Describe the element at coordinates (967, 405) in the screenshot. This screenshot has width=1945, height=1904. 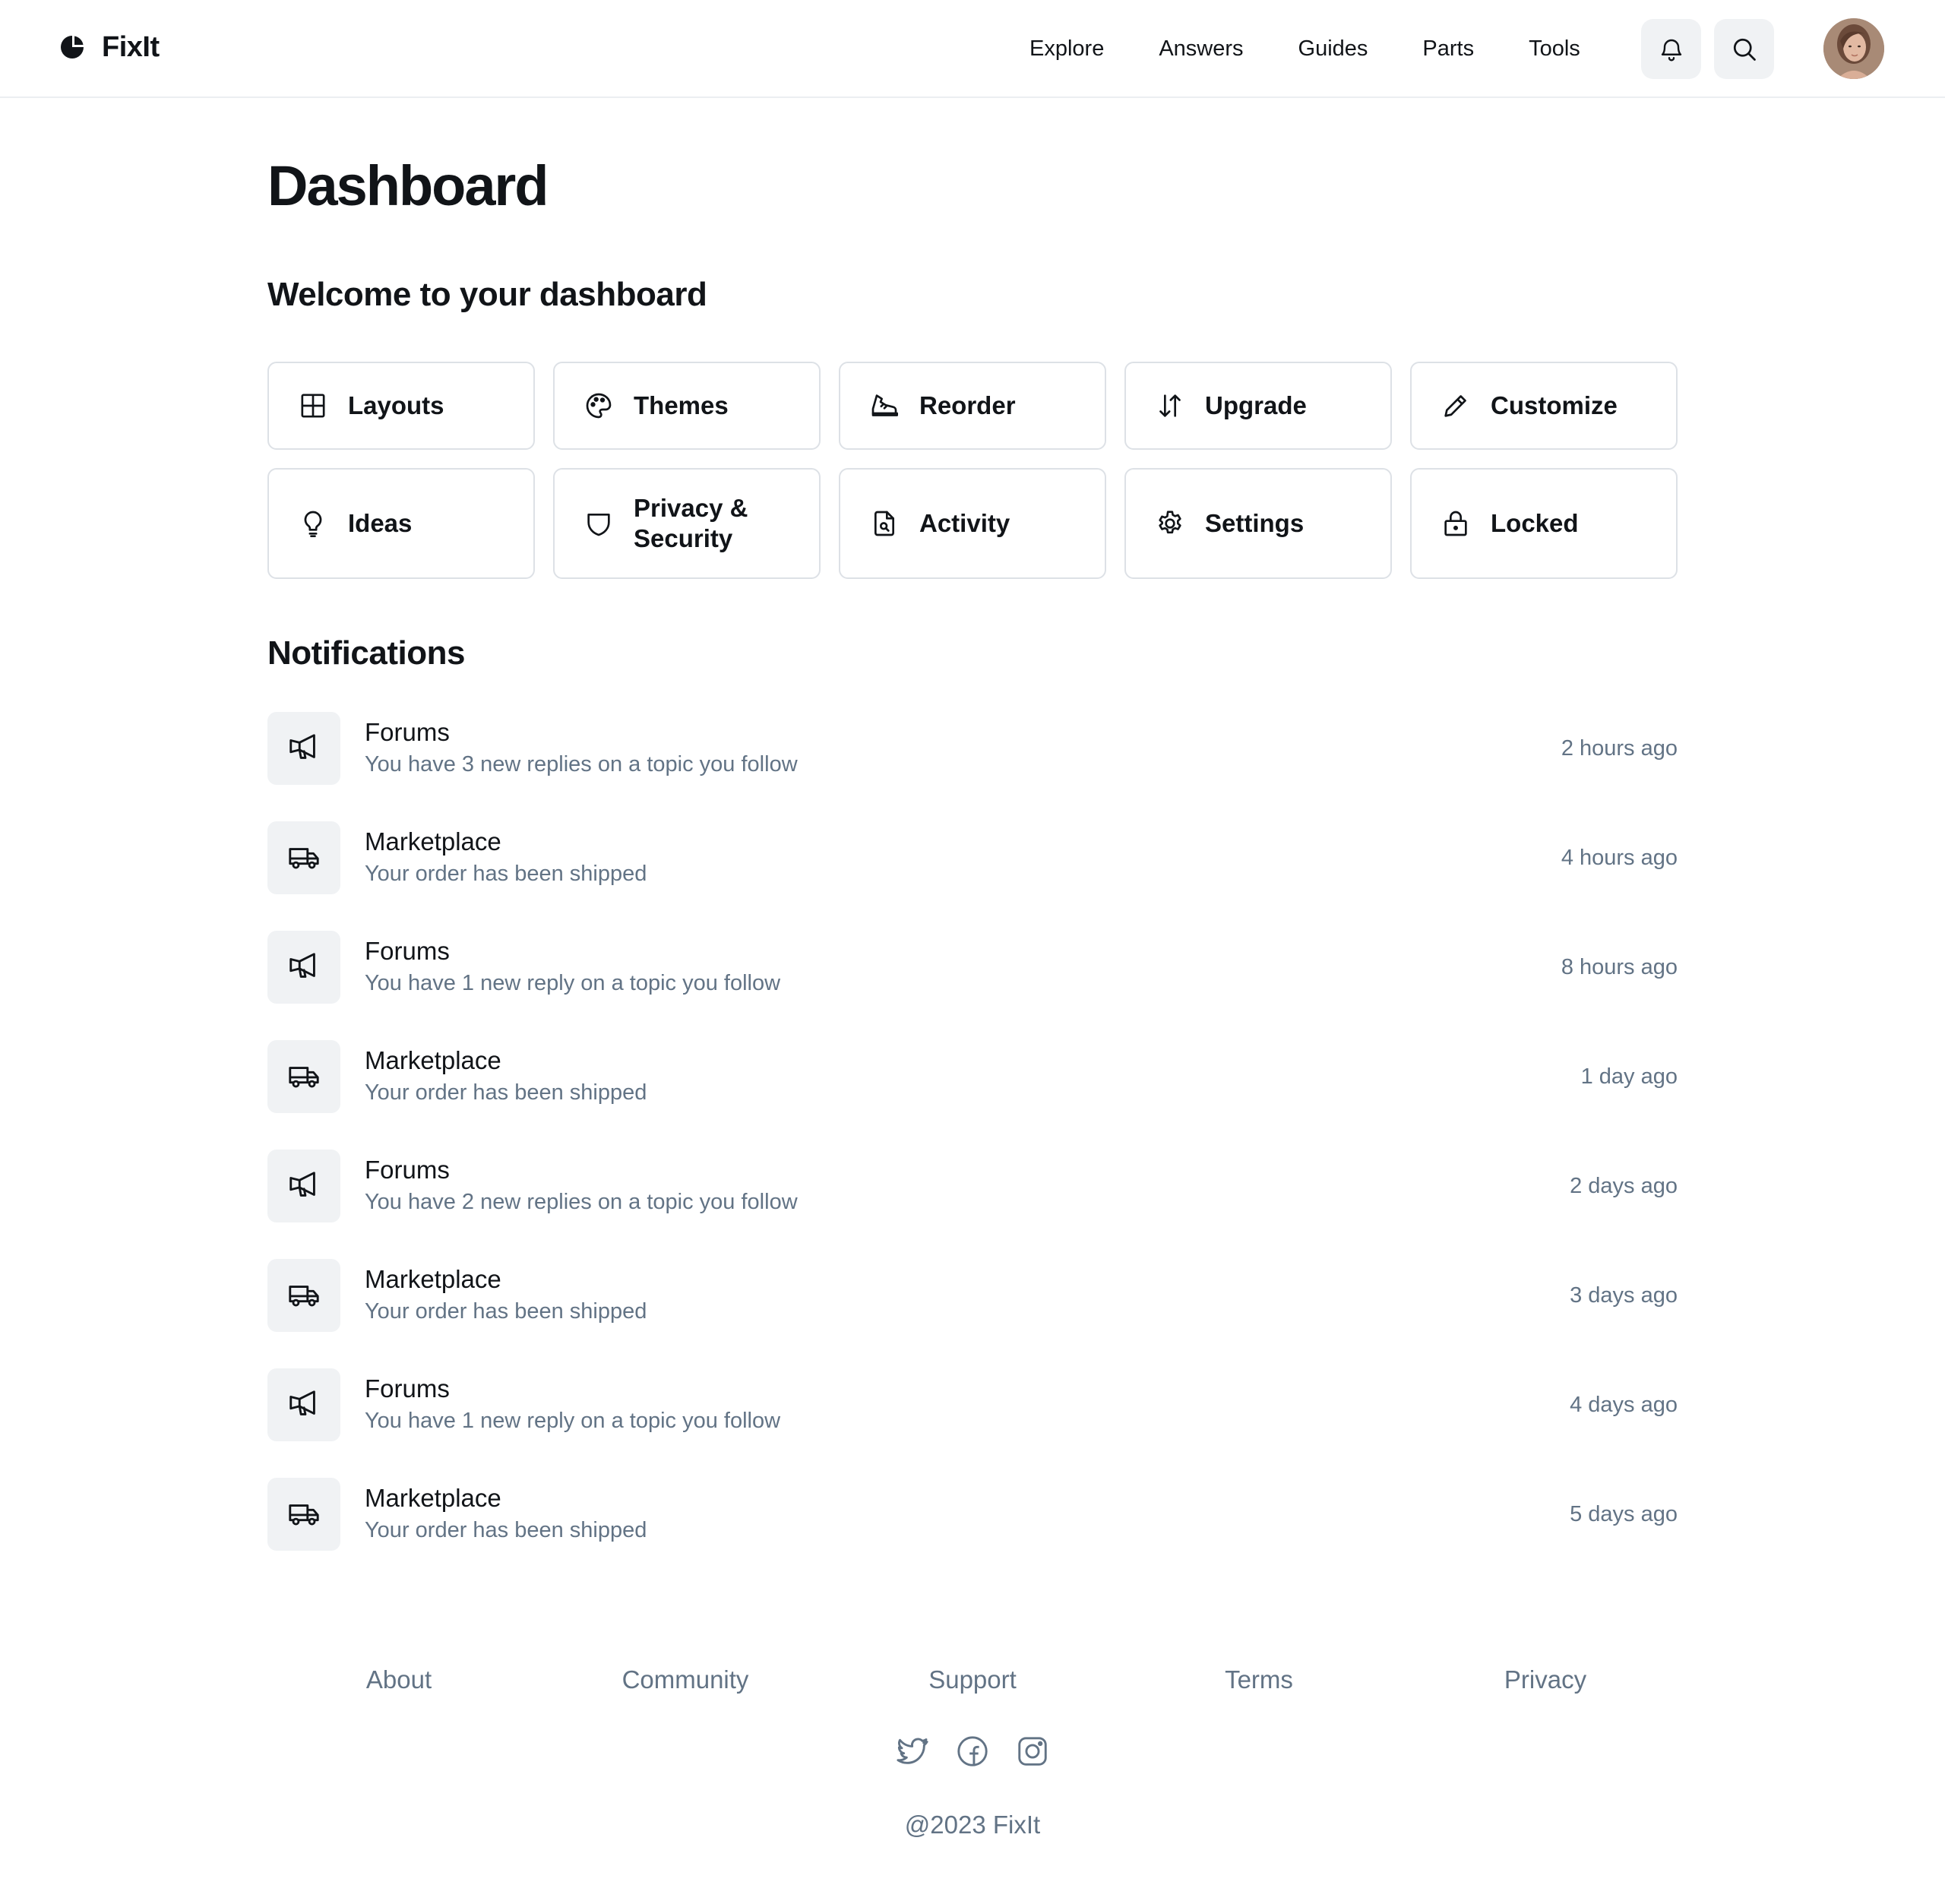
I see `tile-label: Reorder` at that location.